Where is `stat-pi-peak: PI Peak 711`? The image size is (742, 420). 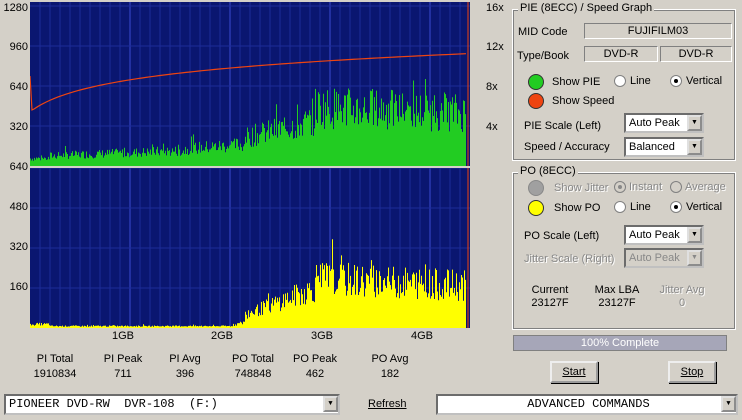
stat-pi-peak: PI Peak 711 is located at coordinates (123, 366).